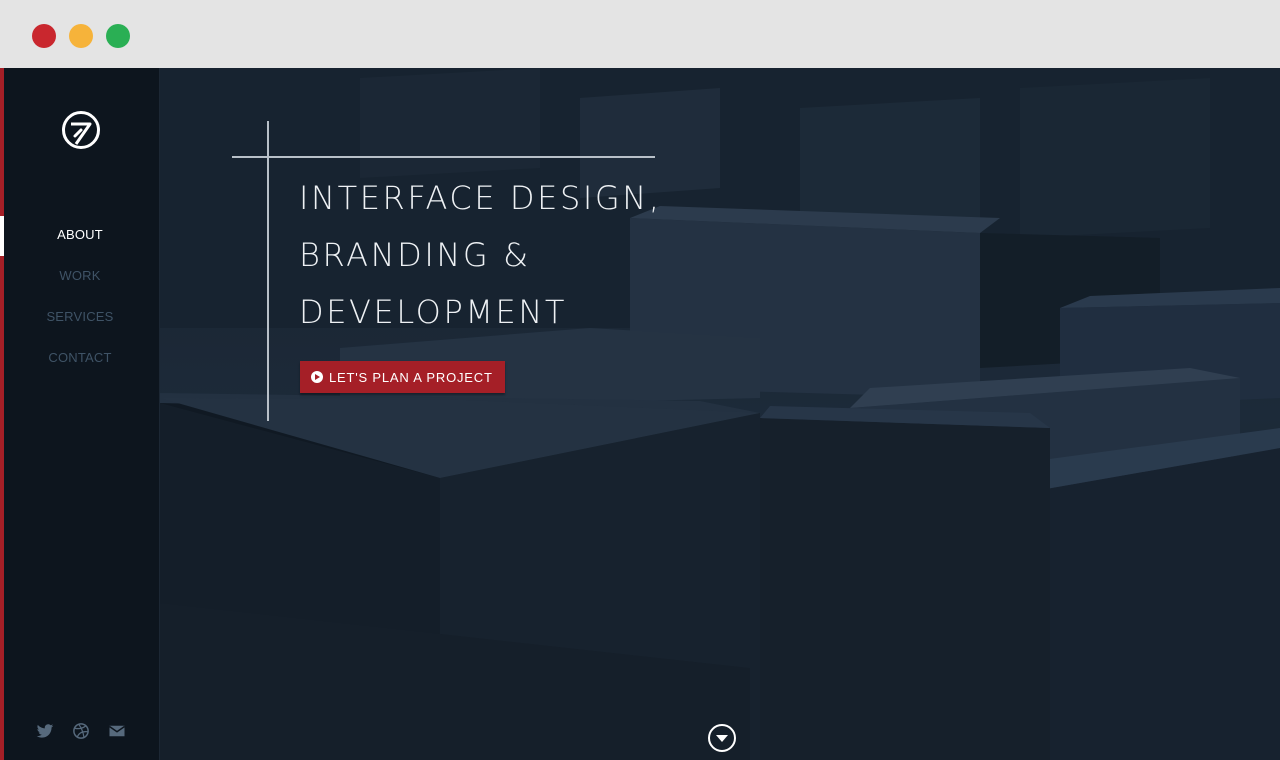 The width and height of the screenshot is (1280, 760). What do you see at coordinates (118, 732) in the screenshot?
I see `mail-icon` at bounding box center [118, 732].